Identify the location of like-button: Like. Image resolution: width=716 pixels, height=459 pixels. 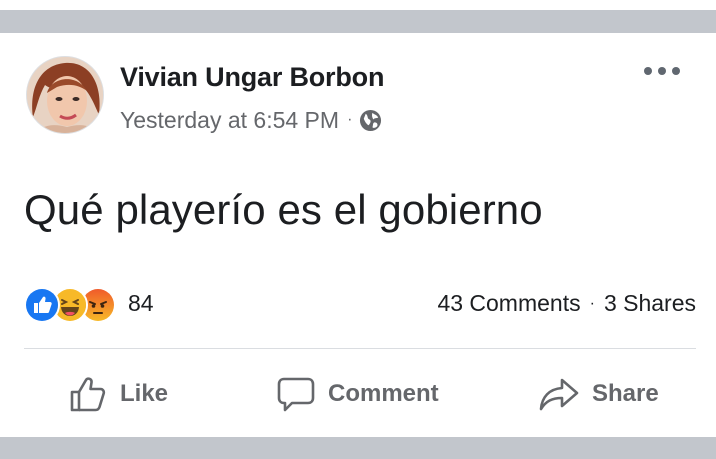
(118, 394).